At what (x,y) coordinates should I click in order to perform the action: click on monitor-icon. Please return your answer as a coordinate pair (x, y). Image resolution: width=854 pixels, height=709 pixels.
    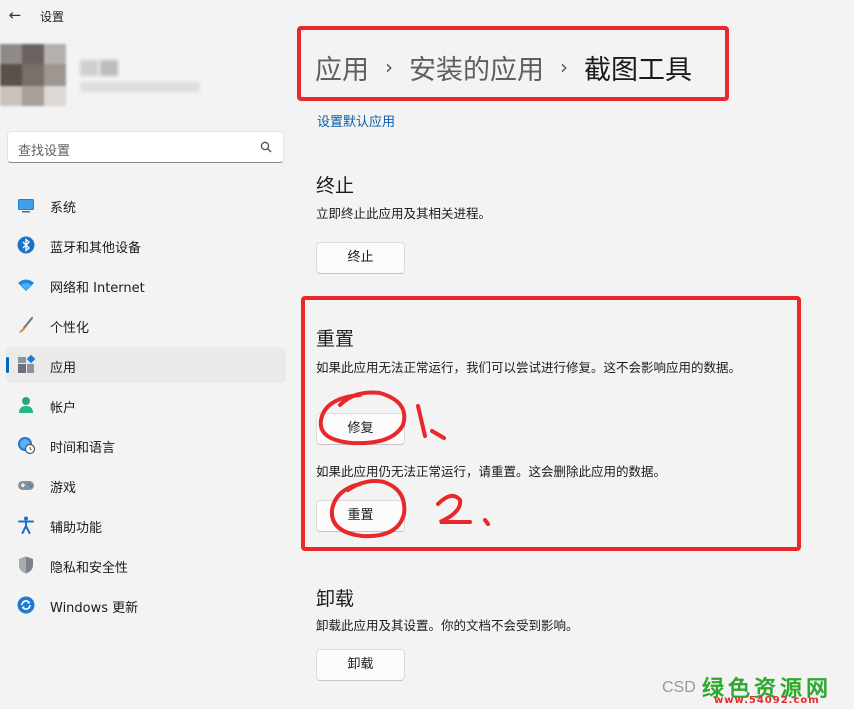
    Looking at the image, I should click on (26, 206).